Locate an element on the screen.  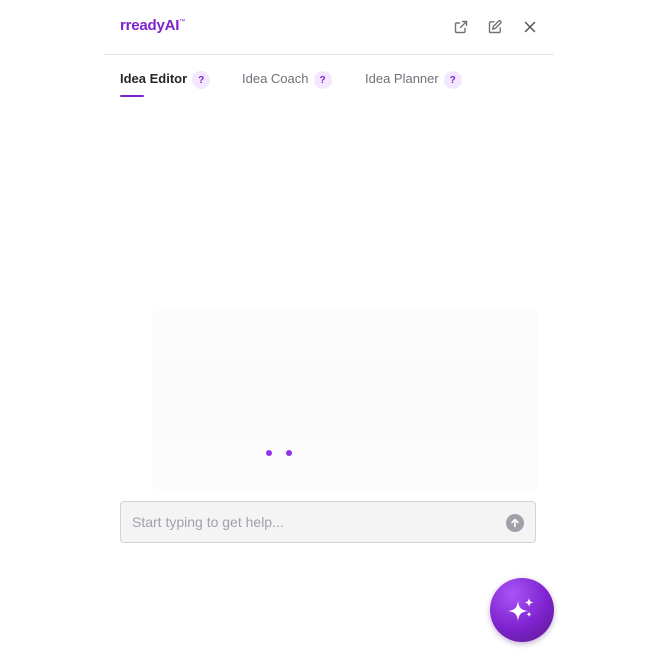
arrow-up-icon is located at coordinates (515, 523).